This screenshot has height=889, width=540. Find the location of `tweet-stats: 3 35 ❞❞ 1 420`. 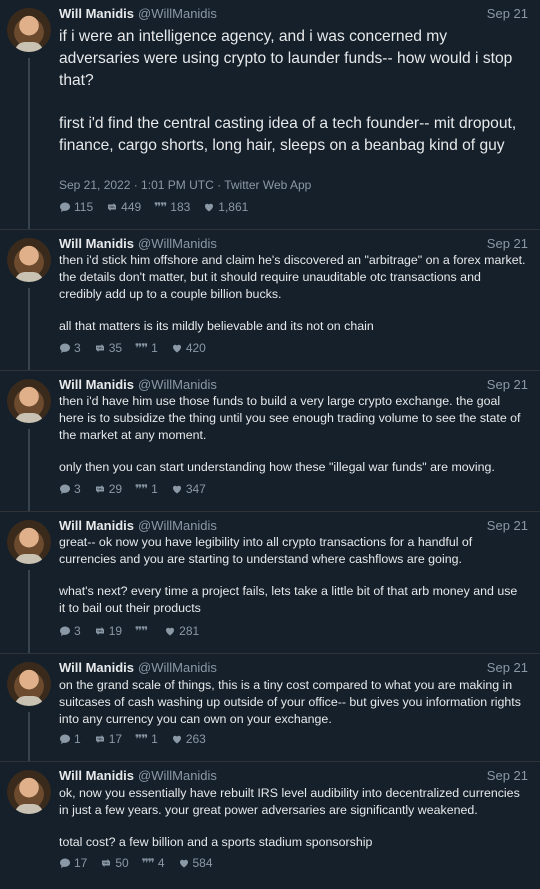

tweet-stats: 3 35 ❞❞ 1 420 is located at coordinates (139, 348).